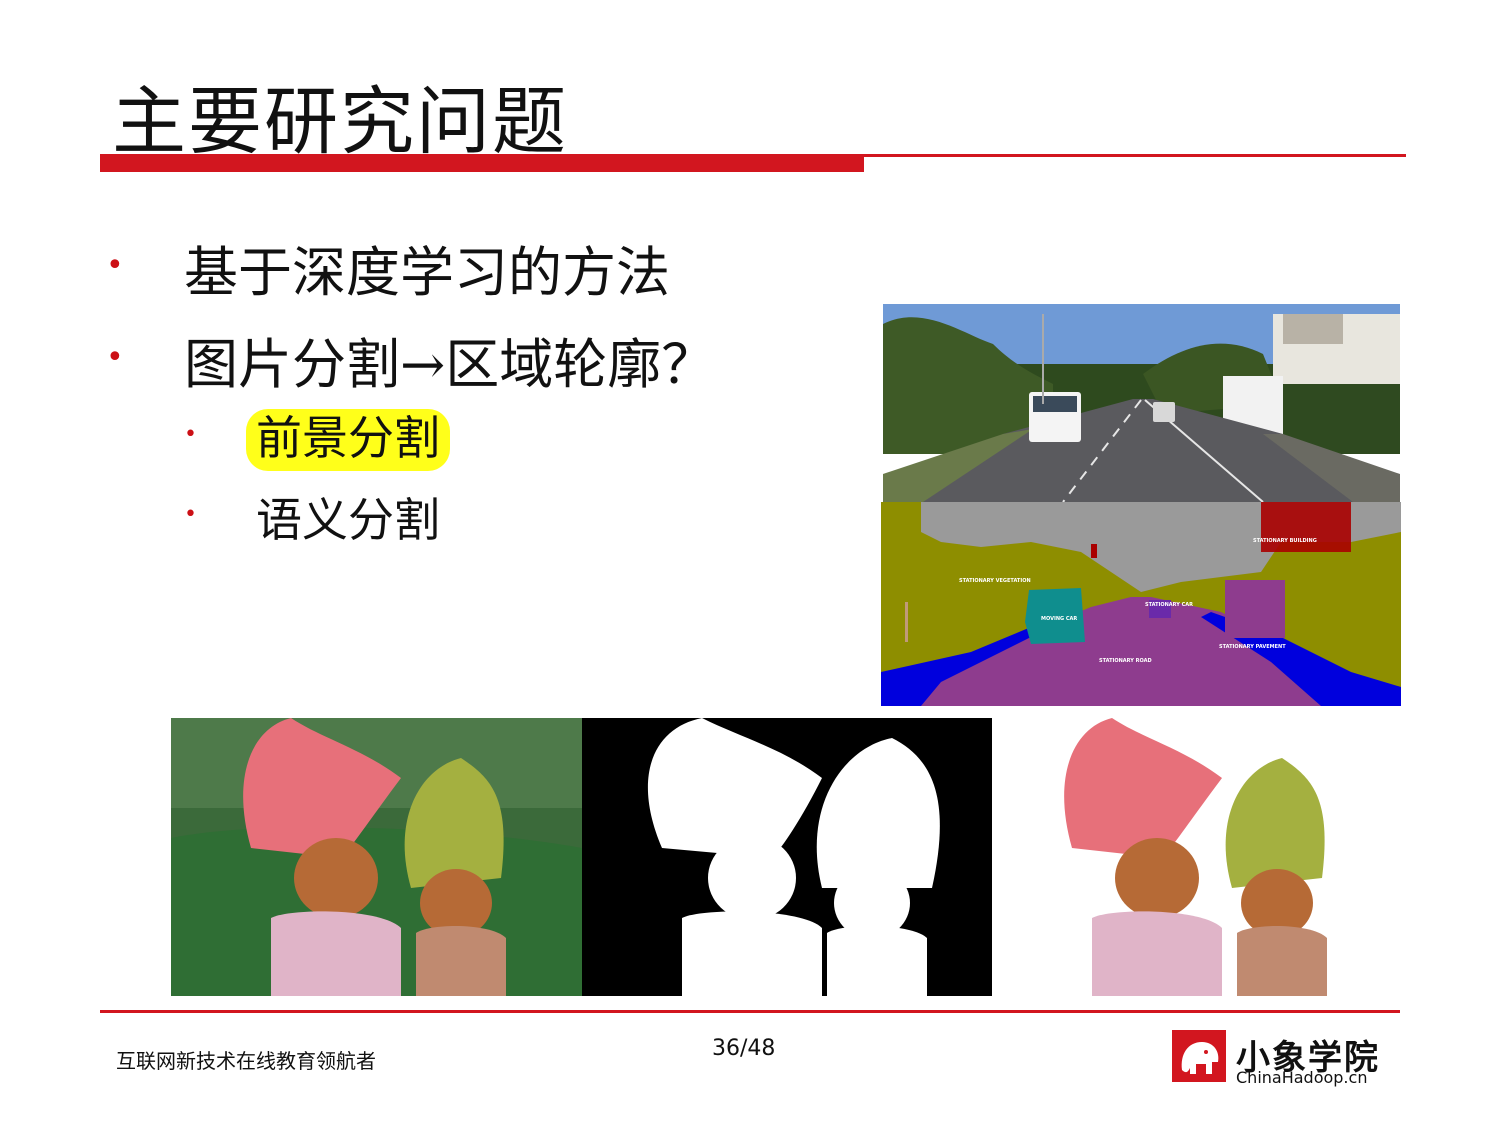 The height and width of the screenshot is (1125, 1500). I want to click on bullet-segmentation: 图片分割→区域轮廓？, so click(450, 364).